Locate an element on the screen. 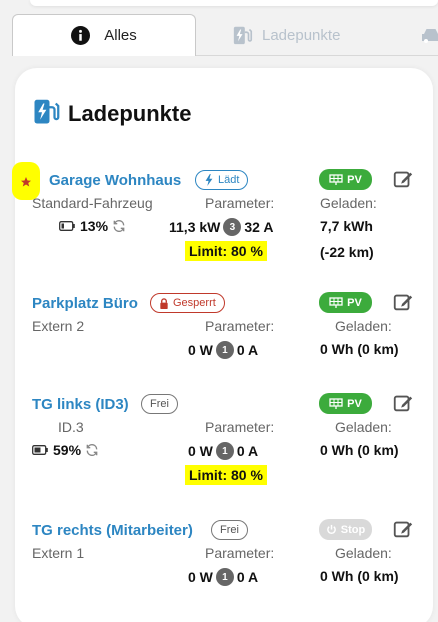 The height and width of the screenshot is (622, 438). tab-fahrzeuge is located at coordinates (429, 35).